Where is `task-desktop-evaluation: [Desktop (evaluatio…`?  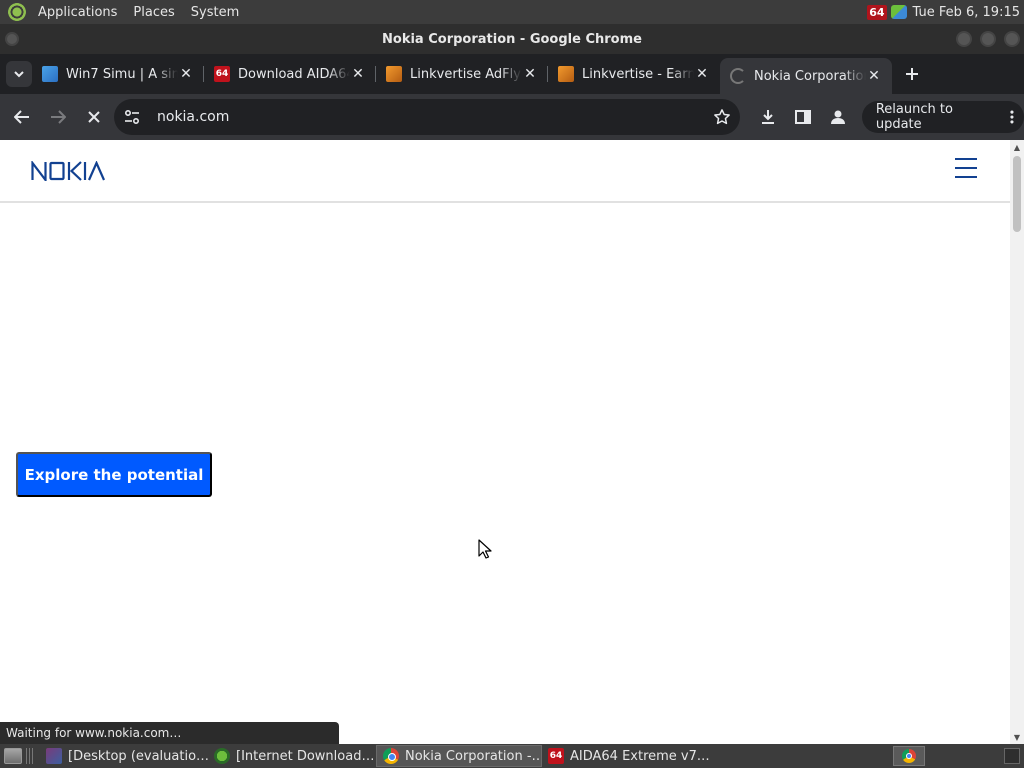 task-desktop-evaluation: [Desktop (evaluatio… is located at coordinates (124, 756).